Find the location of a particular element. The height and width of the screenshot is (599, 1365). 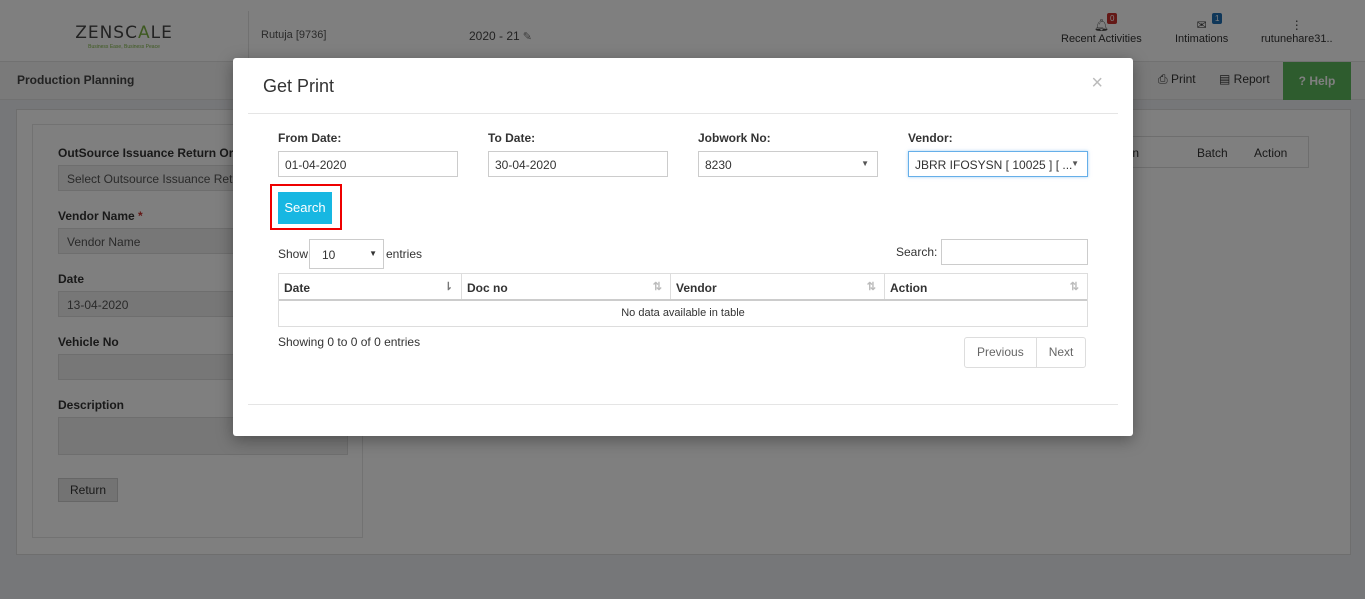

sort-asc-icon: ⇂ is located at coordinates (448, 287).